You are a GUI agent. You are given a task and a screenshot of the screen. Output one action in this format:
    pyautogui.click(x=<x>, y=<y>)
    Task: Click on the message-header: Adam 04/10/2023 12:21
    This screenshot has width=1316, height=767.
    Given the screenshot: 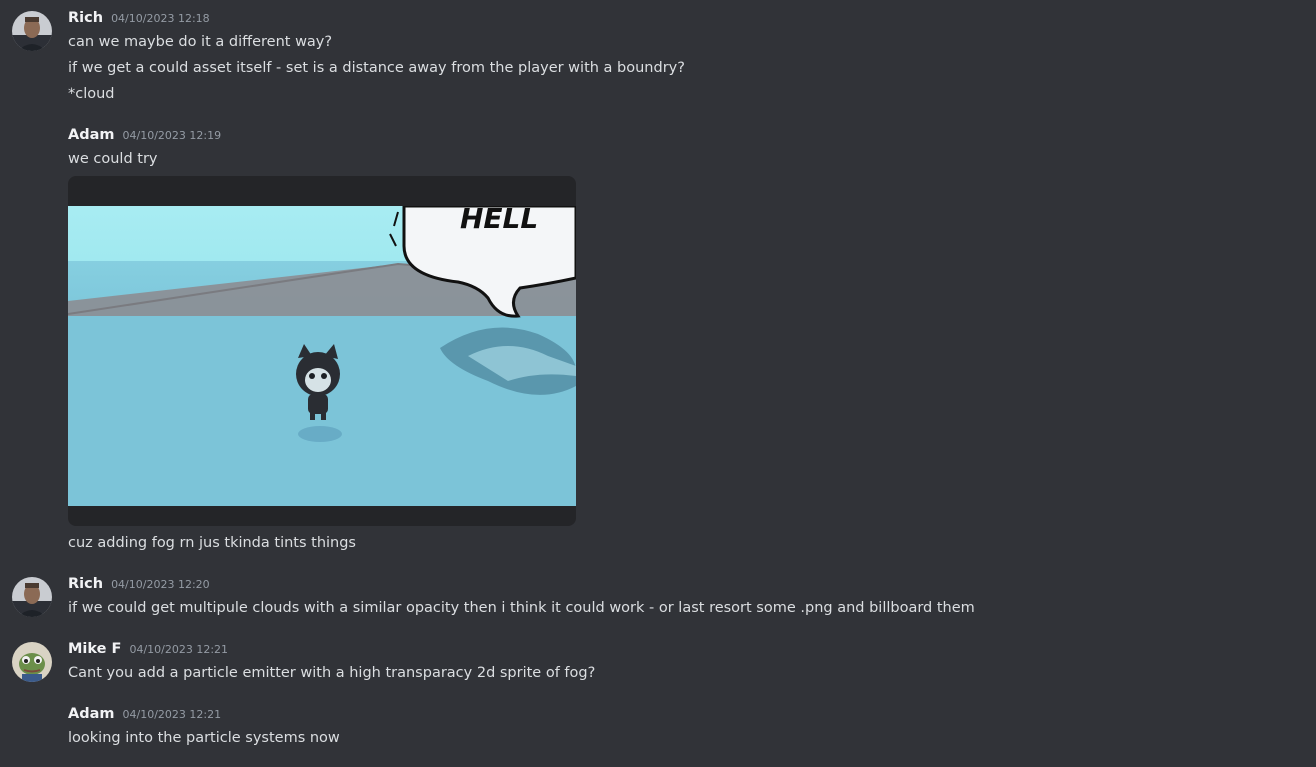 What is the action you would take?
    pyautogui.click(x=144, y=716)
    